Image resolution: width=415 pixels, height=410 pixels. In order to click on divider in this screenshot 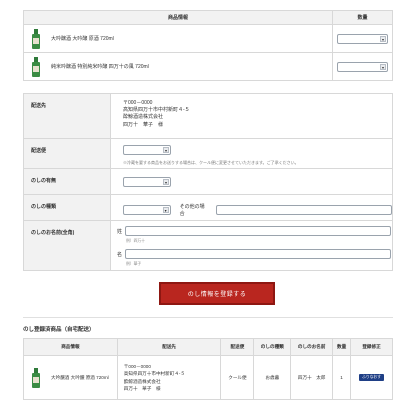, I will do `click(208, 317)`.